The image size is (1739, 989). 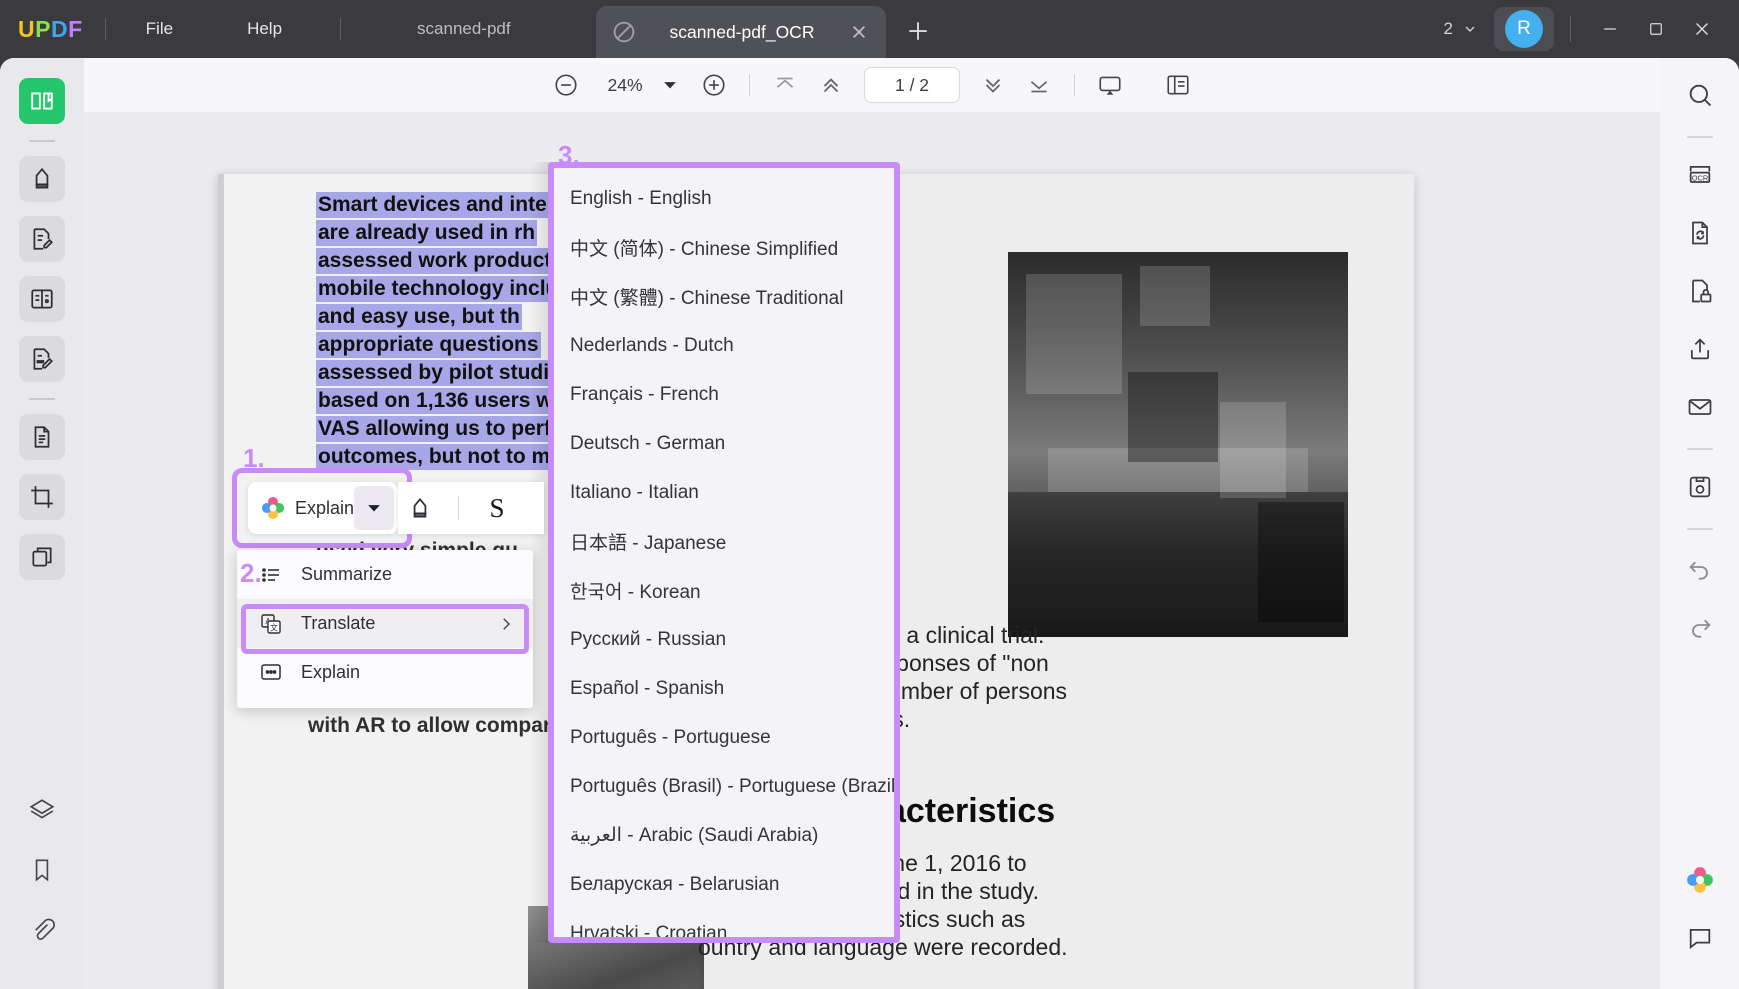 What do you see at coordinates (1470, 29) in the screenshot?
I see `chevron-down-icon` at bounding box center [1470, 29].